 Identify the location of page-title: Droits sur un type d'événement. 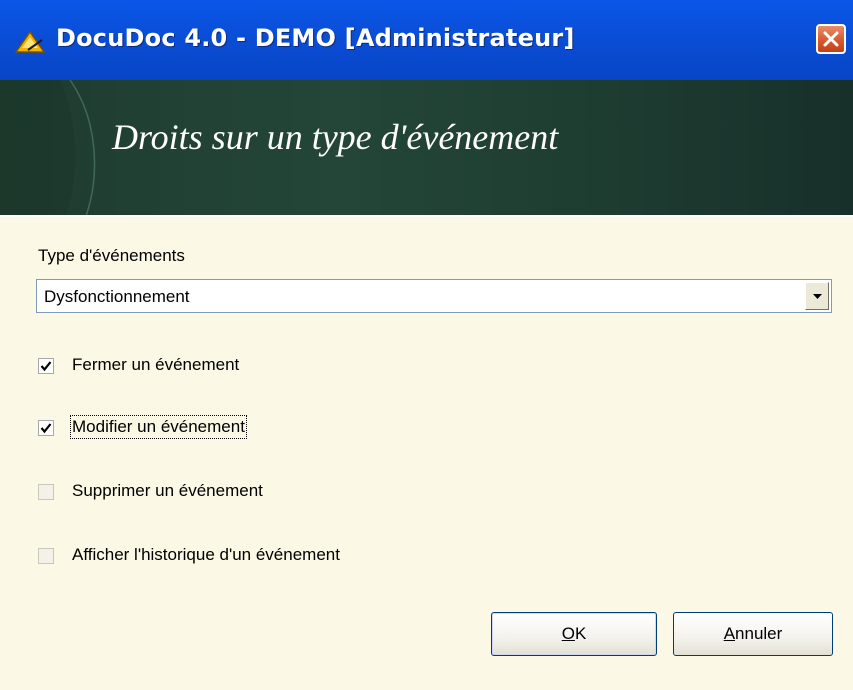
(335, 137).